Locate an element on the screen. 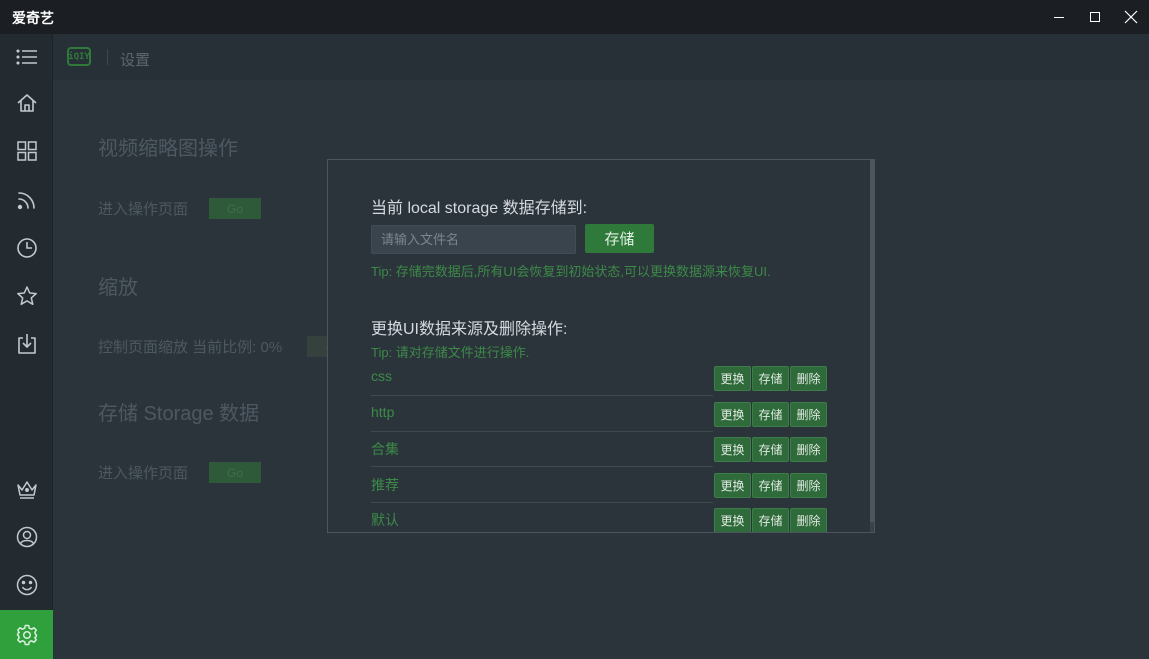 This screenshot has width=1149, height=659. sidebar-menu is located at coordinates (26, 57).